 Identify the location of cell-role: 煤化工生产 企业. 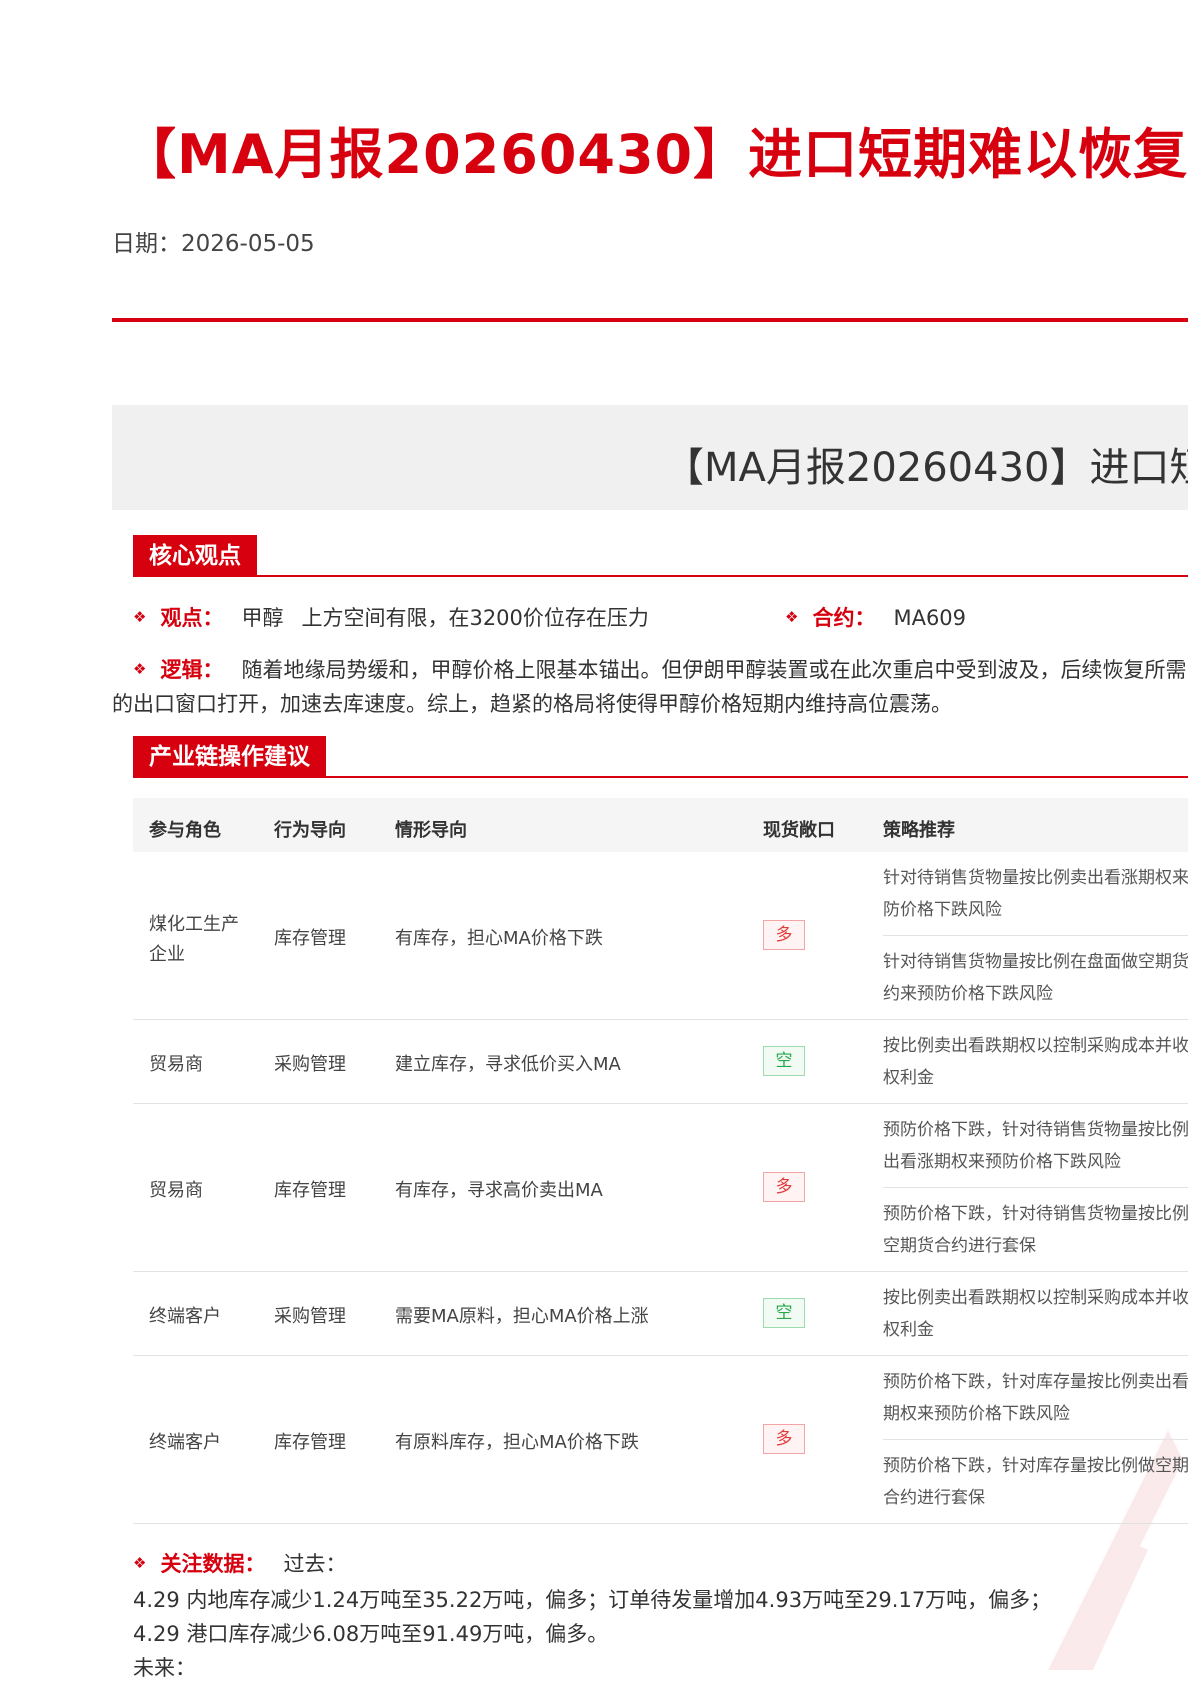
(194, 940).